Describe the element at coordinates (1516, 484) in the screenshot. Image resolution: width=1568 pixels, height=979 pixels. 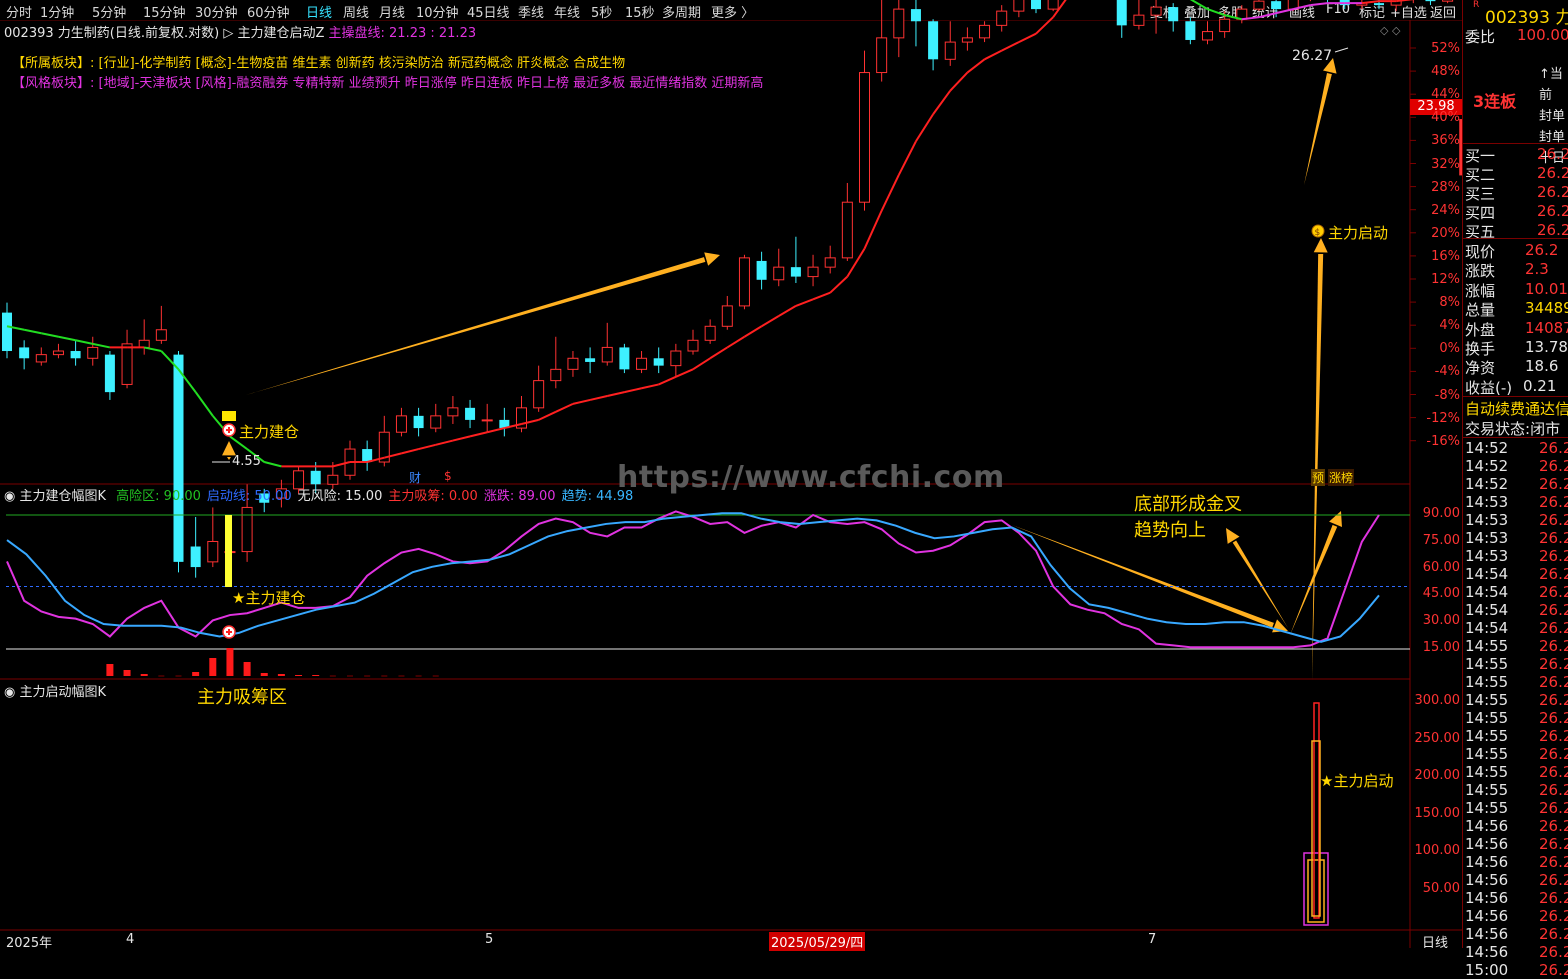
I see `tick-row: 14:52 26.2` at that location.